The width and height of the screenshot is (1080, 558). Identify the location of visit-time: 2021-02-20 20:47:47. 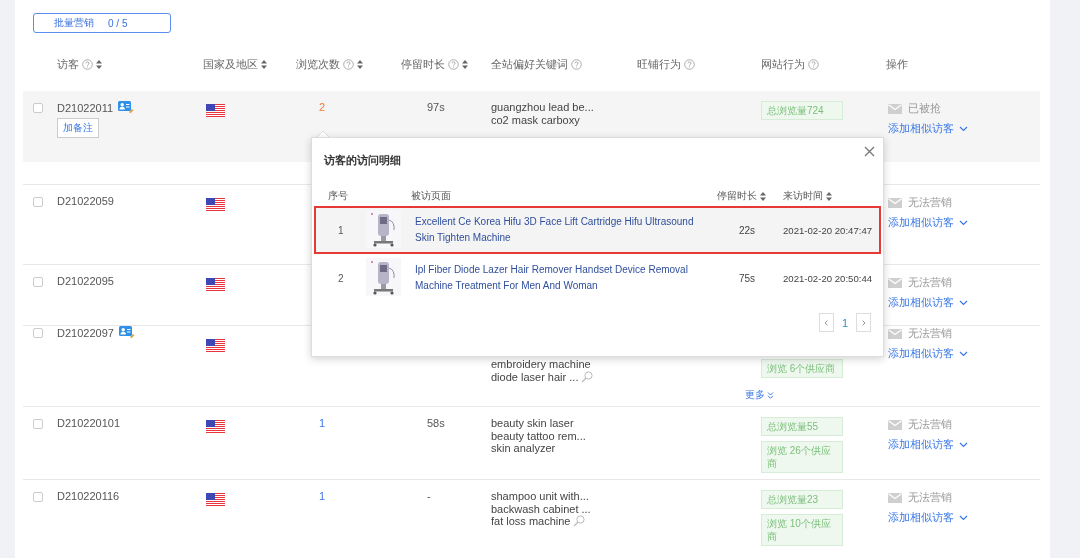
(828, 230).